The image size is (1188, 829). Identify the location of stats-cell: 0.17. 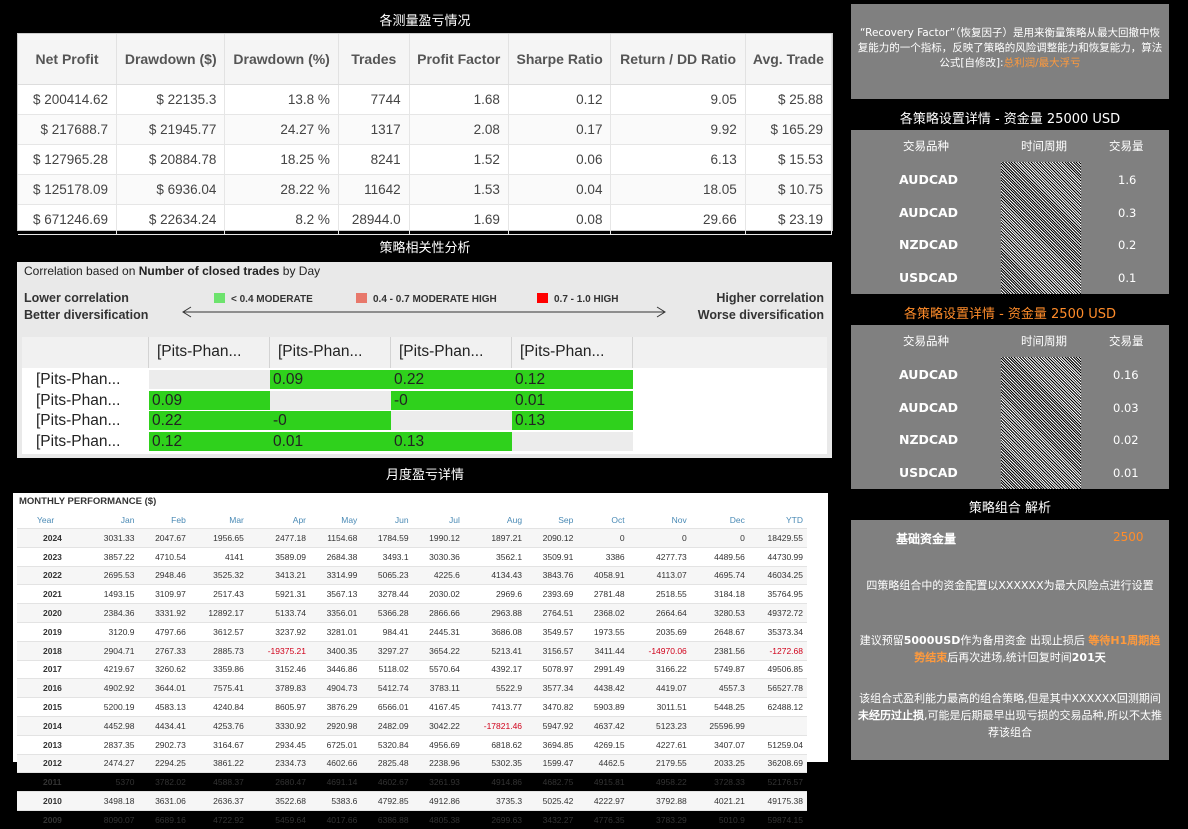
(560, 129).